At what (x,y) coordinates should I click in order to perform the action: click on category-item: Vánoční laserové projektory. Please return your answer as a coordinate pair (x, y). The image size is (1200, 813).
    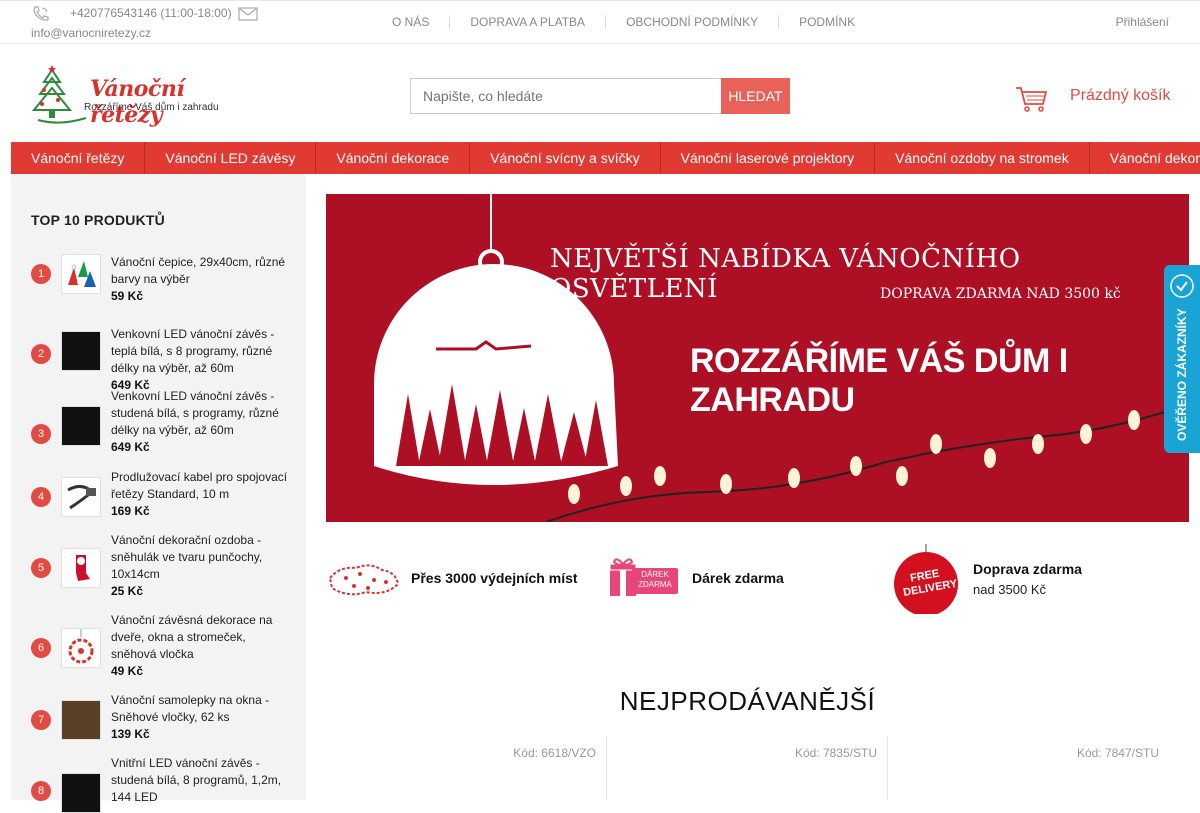
    Looking at the image, I should click on (768, 158).